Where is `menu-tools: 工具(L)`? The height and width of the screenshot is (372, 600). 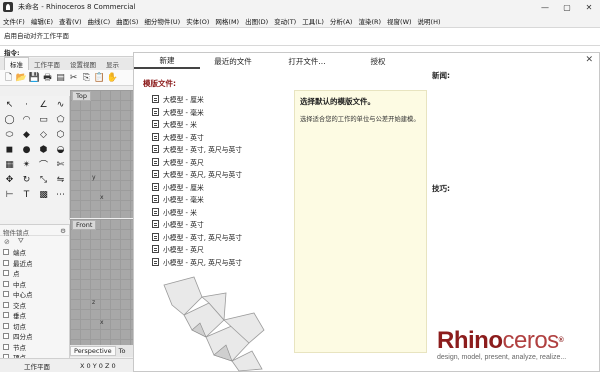
menu-tools: 工具(L) is located at coordinates (313, 21).